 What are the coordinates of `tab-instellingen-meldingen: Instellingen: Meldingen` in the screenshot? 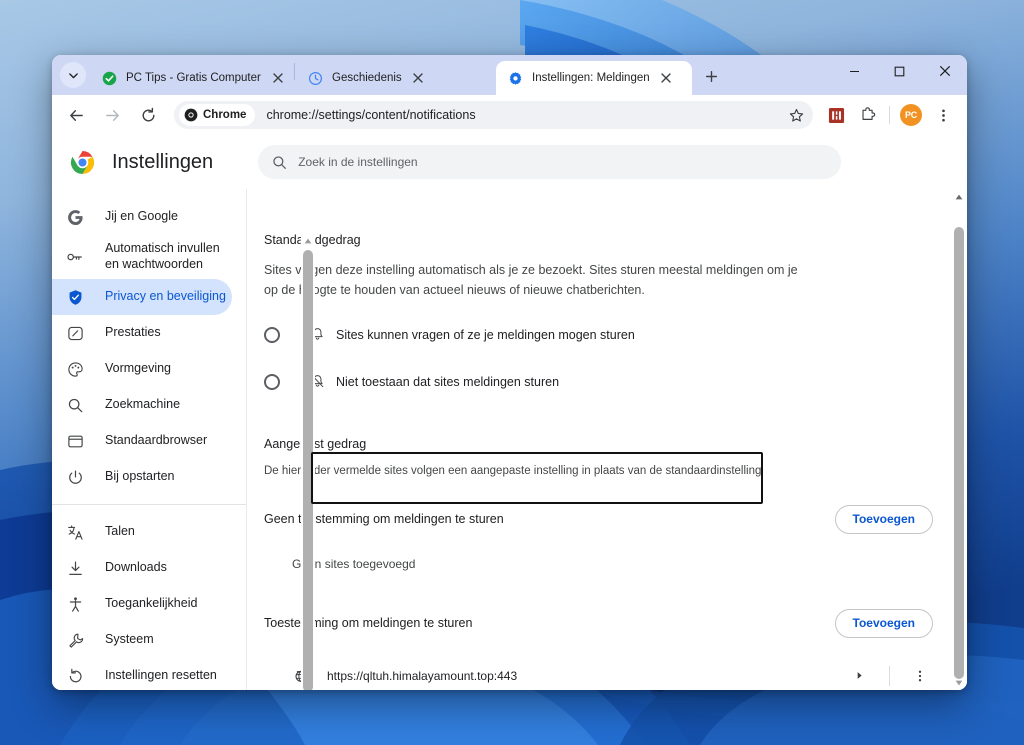 It's located at (594, 78).